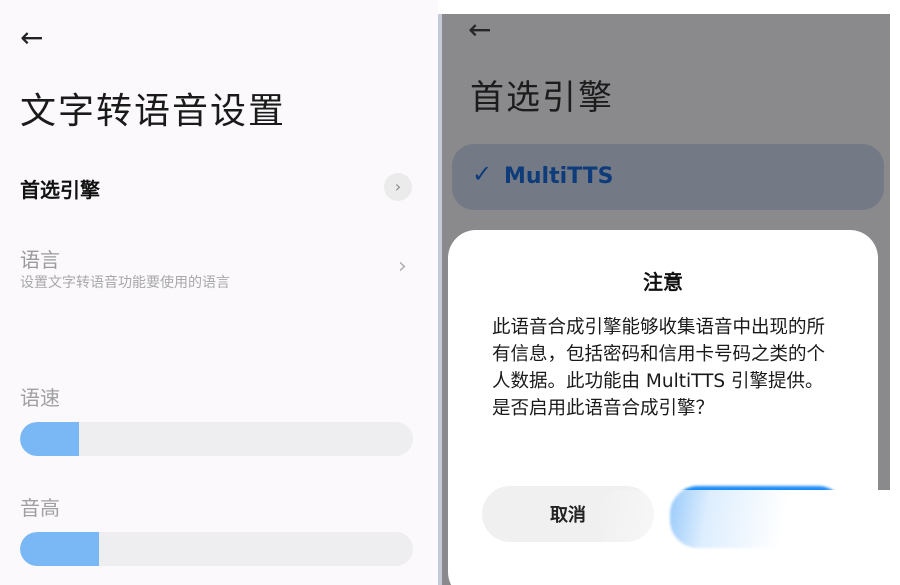 The height and width of the screenshot is (585, 900). Describe the element at coordinates (40, 260) in the screenshot. I see `language-label: 语言` at that location.